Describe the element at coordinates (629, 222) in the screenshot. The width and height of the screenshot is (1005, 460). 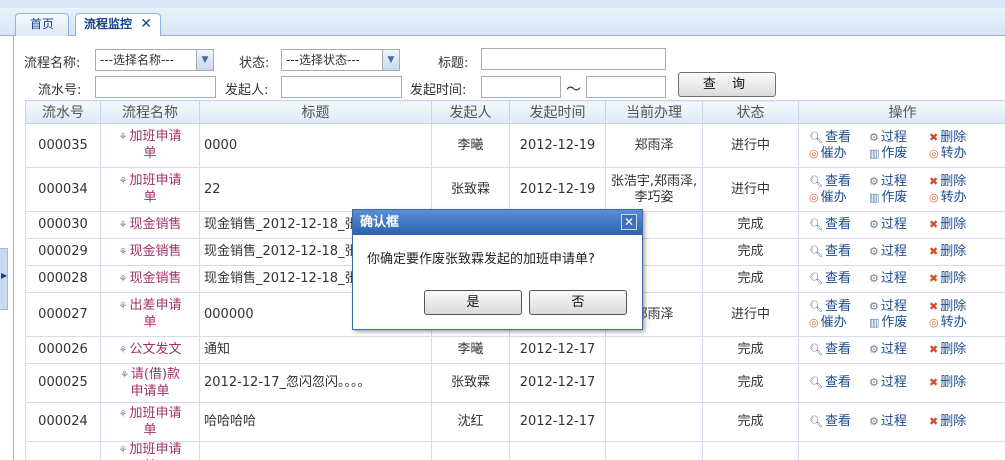
I see `dialog-close-icon: ✕` at that location.